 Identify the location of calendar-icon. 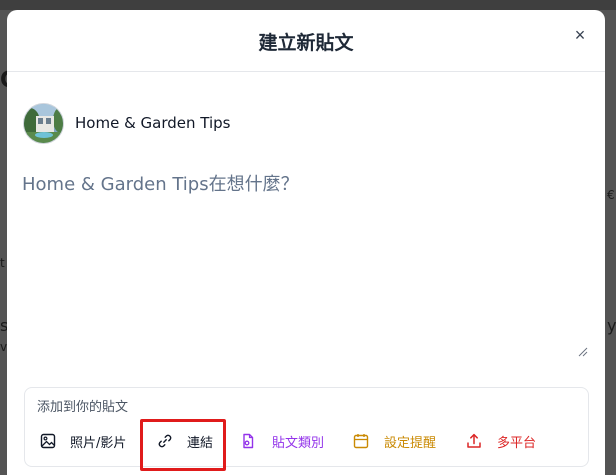
(361, 441).